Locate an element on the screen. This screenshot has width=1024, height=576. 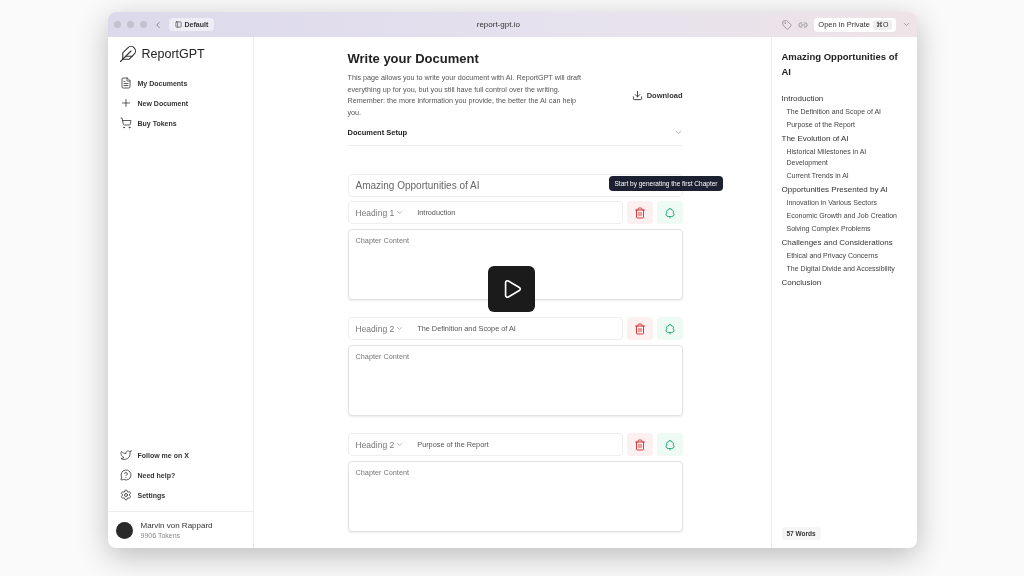
address-text: report-gpt.io is located at coordinates (498, 24).